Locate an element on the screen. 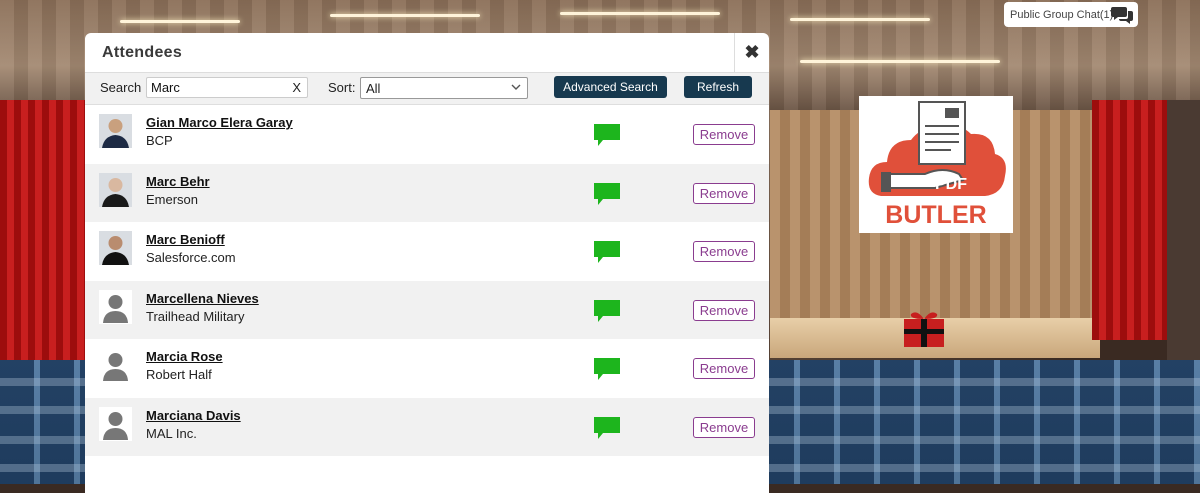 This screenshot has width=1200, height=493. left-curtain is located at coordinates (42, 240).